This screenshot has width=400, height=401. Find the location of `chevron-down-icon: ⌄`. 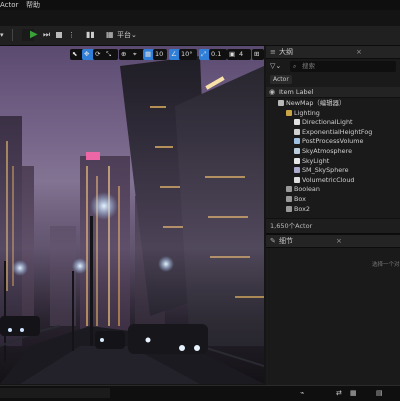

chevron-down-icon: ⌄ is located at coordinates (134, 35).